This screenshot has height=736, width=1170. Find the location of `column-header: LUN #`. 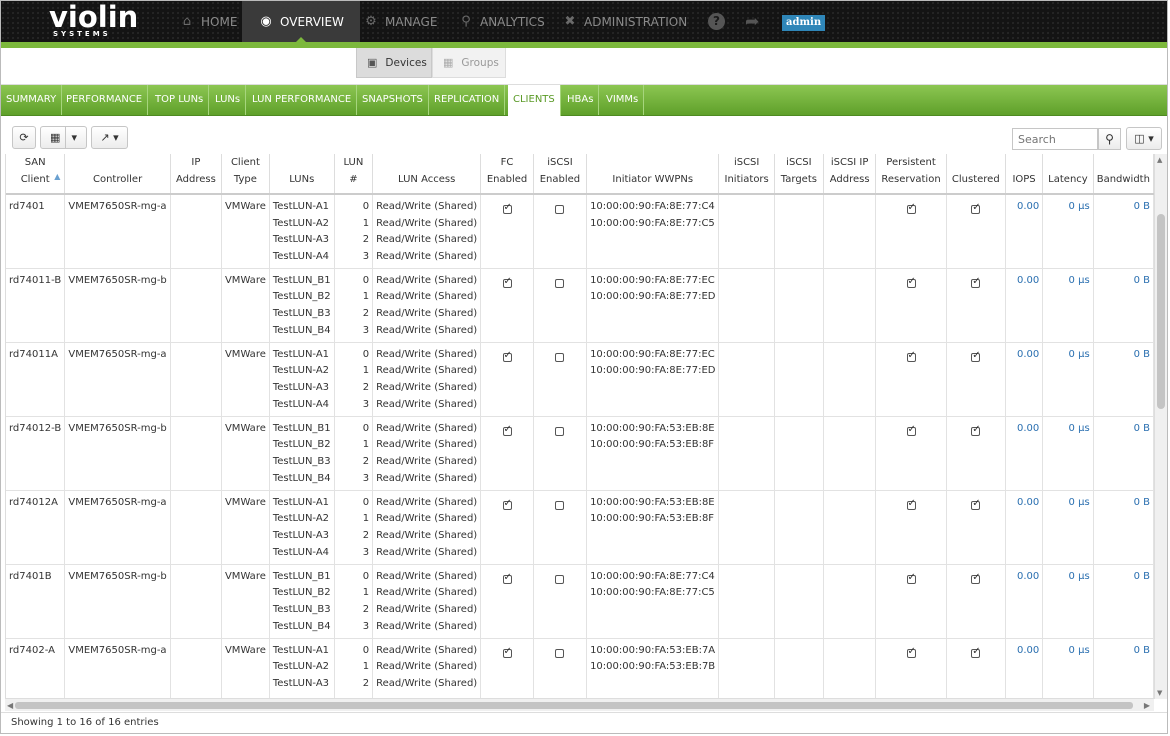

column-header: LUN # is located at coordinates (354, 174).